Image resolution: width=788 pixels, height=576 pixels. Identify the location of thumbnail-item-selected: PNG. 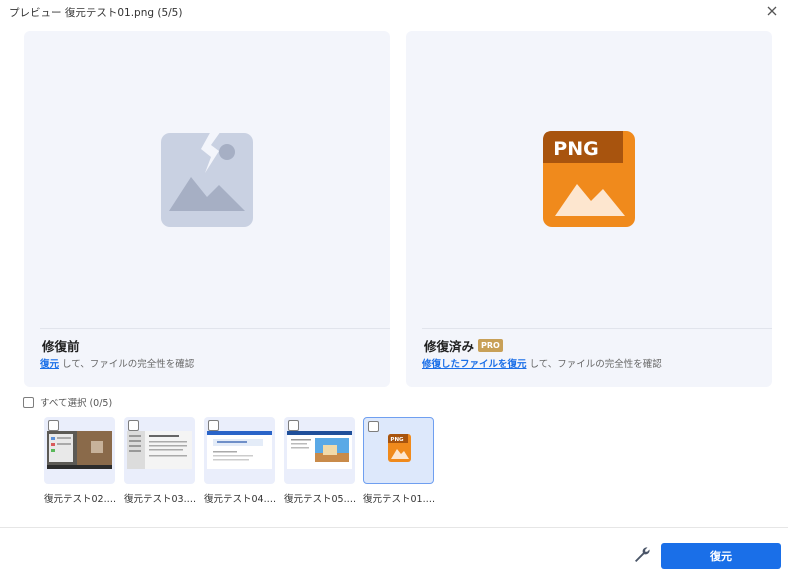
(398, 450).